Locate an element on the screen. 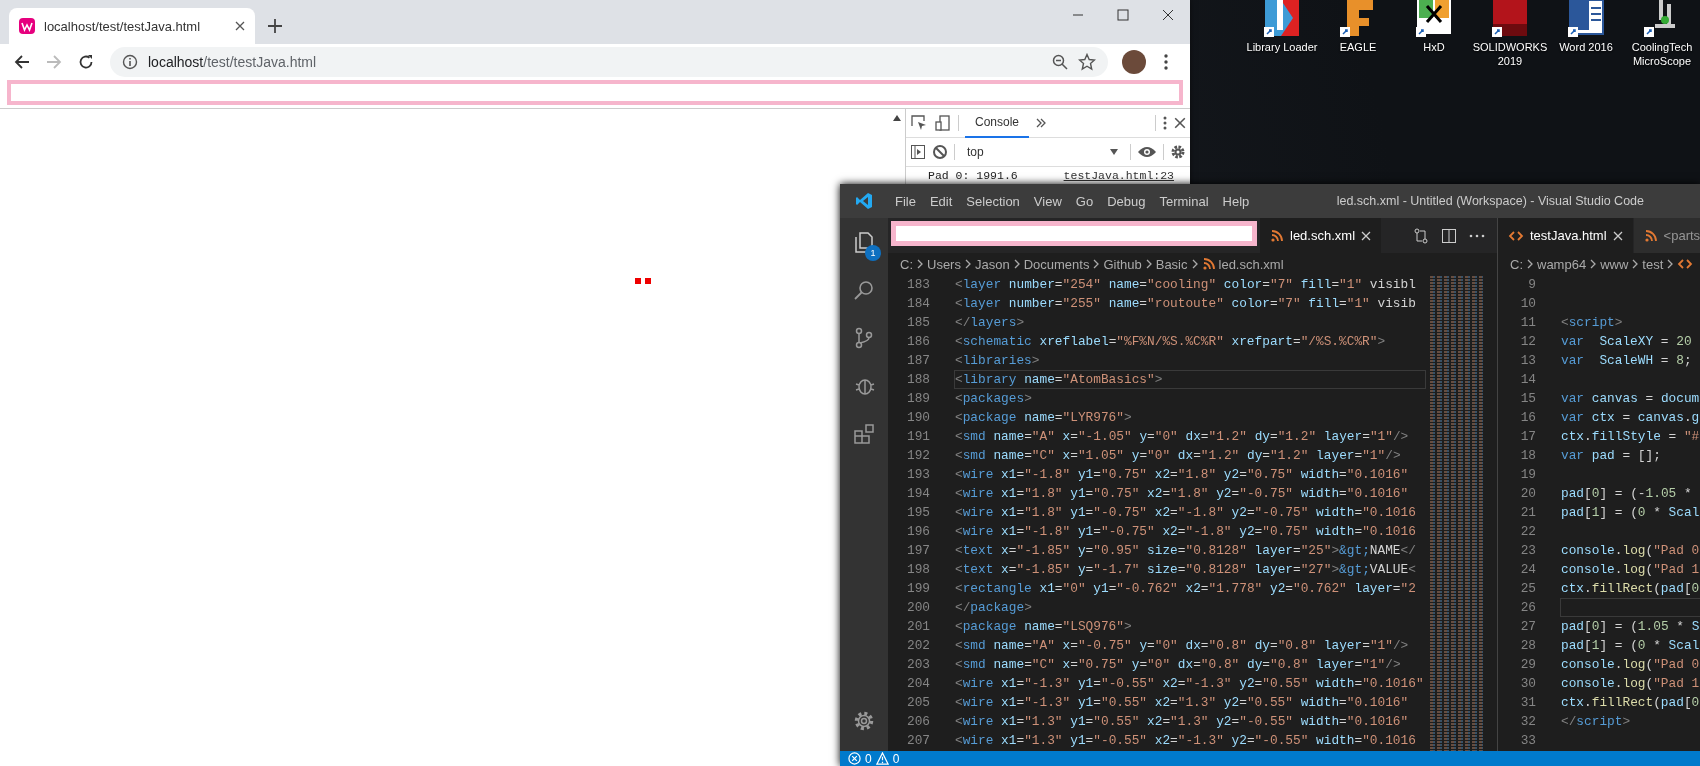  desktop-icon-label: HxD is located at coordinates (1434, 47).